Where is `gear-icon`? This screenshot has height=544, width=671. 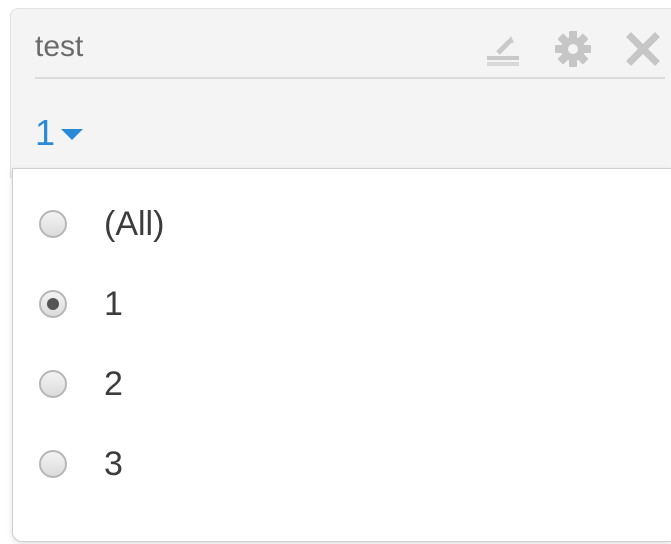 gear-icon is located at coordinates (573, 49).